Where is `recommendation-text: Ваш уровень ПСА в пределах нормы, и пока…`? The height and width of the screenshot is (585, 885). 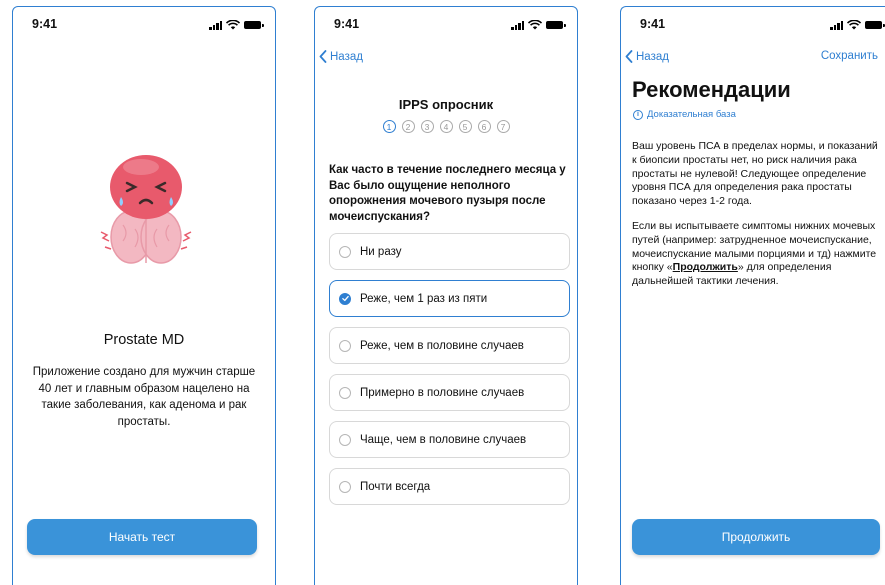
recommendation-text: Ваш уровень ПСА в пределах нормы, и пока… is located at coordinates (757, 220).